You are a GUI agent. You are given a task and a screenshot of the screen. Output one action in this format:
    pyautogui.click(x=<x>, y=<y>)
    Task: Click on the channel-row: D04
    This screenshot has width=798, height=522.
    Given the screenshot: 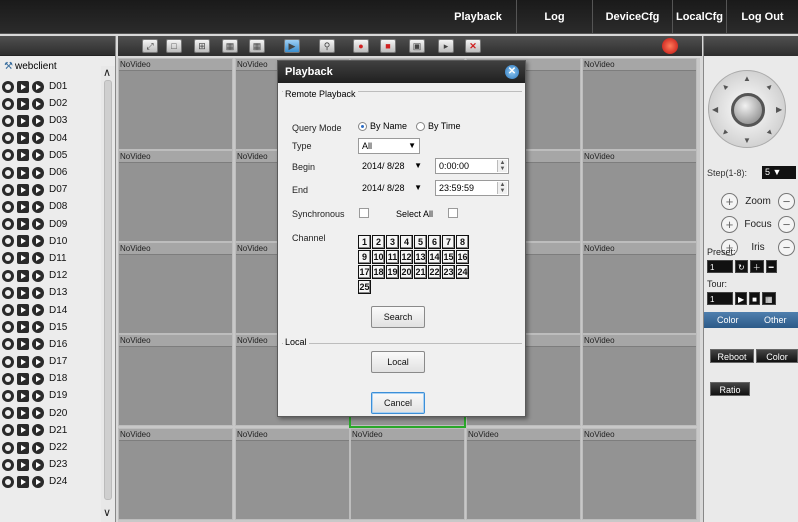 What is the action you would take?
    pyautogui.click(x=52, y=138)
    